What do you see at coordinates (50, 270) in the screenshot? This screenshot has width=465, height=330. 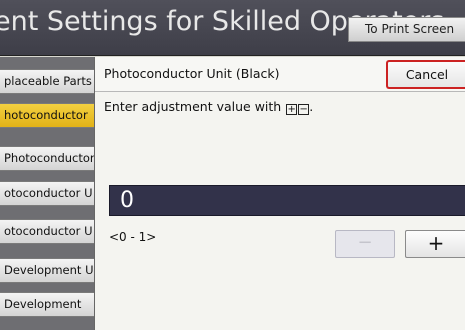 I see `list-item-development-1: Development U` at bounding box center [50, 270].